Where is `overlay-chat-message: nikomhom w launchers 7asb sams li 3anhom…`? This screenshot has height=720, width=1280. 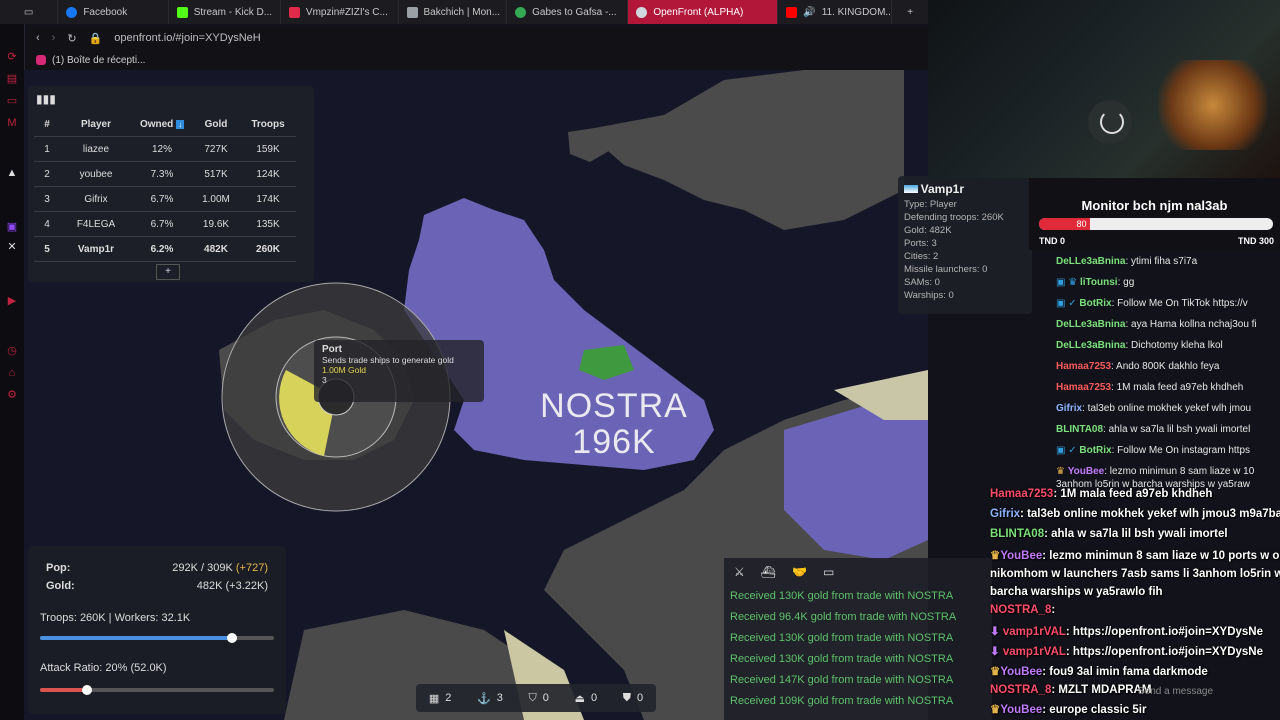
overlay-chat-message: nikomhom w launchers 7asb sams li 3anhom… is located at coordinates (1135, 574).